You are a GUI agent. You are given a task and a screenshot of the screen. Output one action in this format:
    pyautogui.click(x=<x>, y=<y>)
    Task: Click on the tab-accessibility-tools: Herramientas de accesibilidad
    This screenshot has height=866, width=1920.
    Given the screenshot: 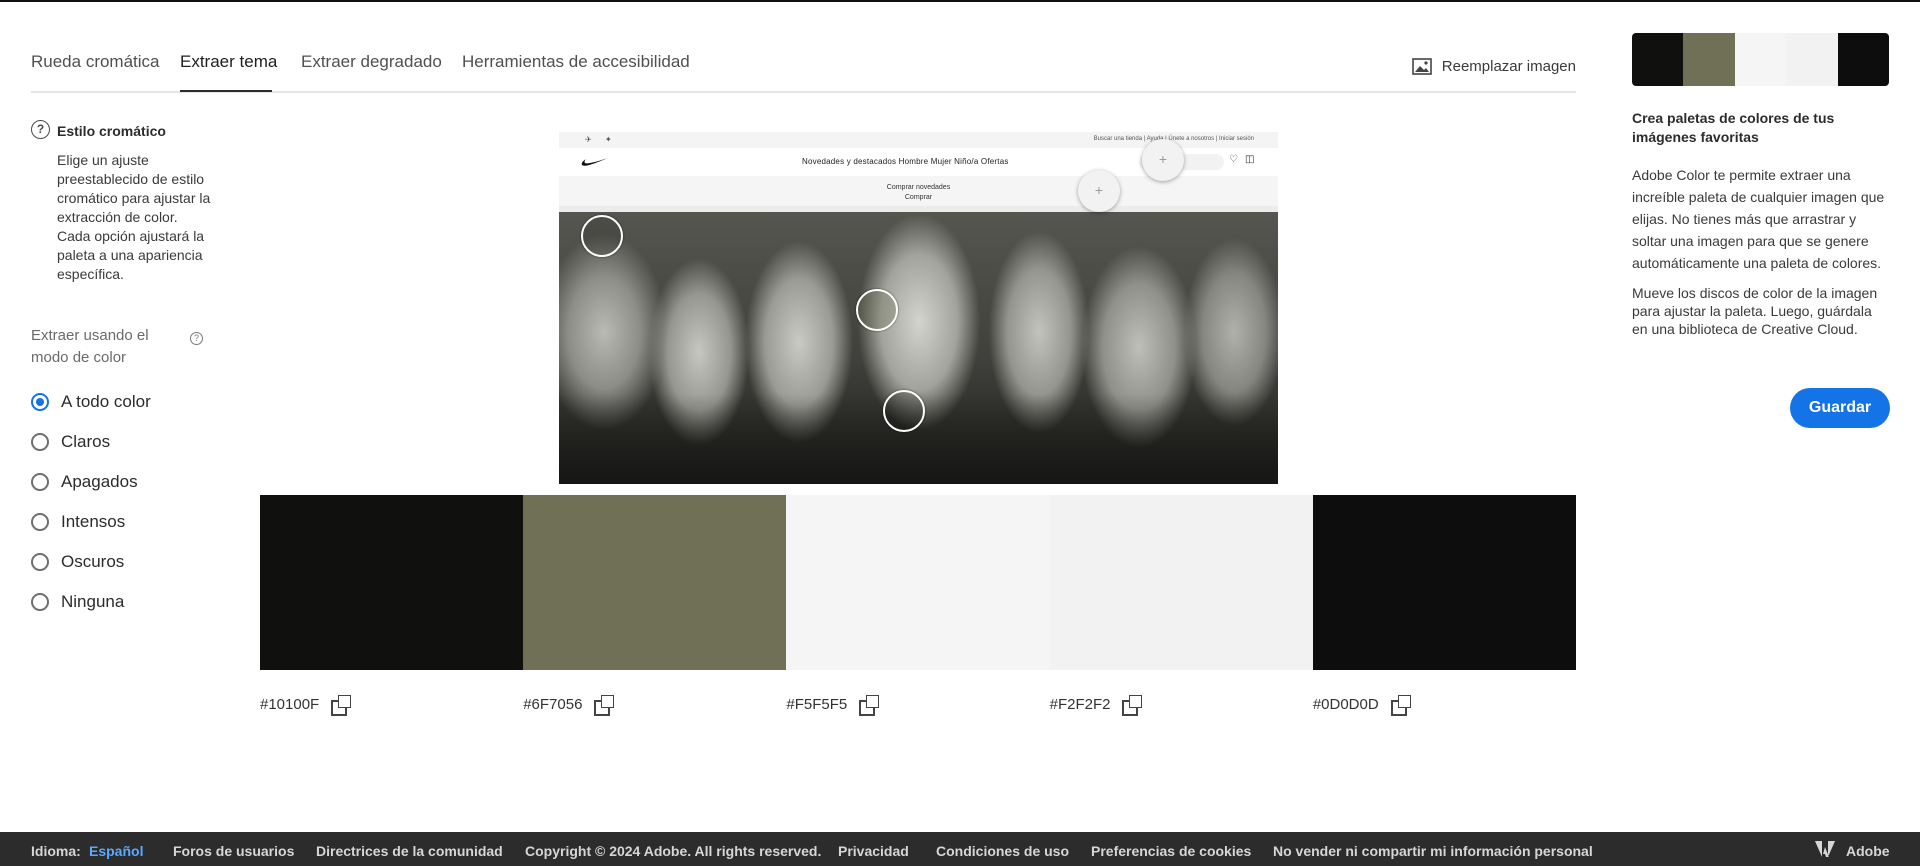 What is the action you would take?
    pyautogui.click(x=576, y=62)
    